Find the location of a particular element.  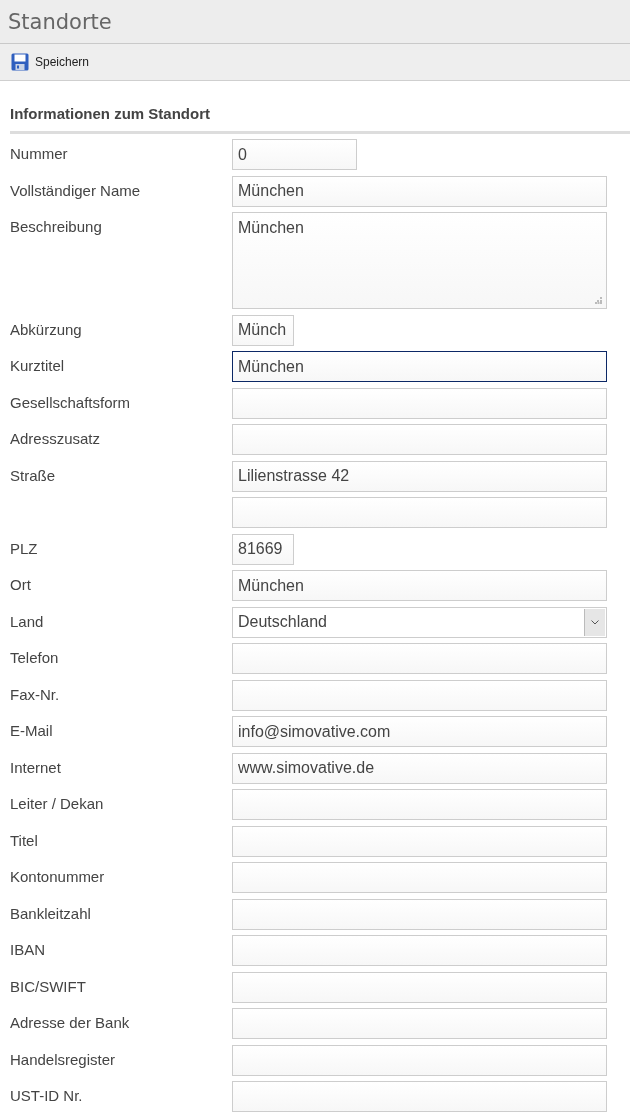

field-label: Beschreibung is located at coordinates (56, 226).